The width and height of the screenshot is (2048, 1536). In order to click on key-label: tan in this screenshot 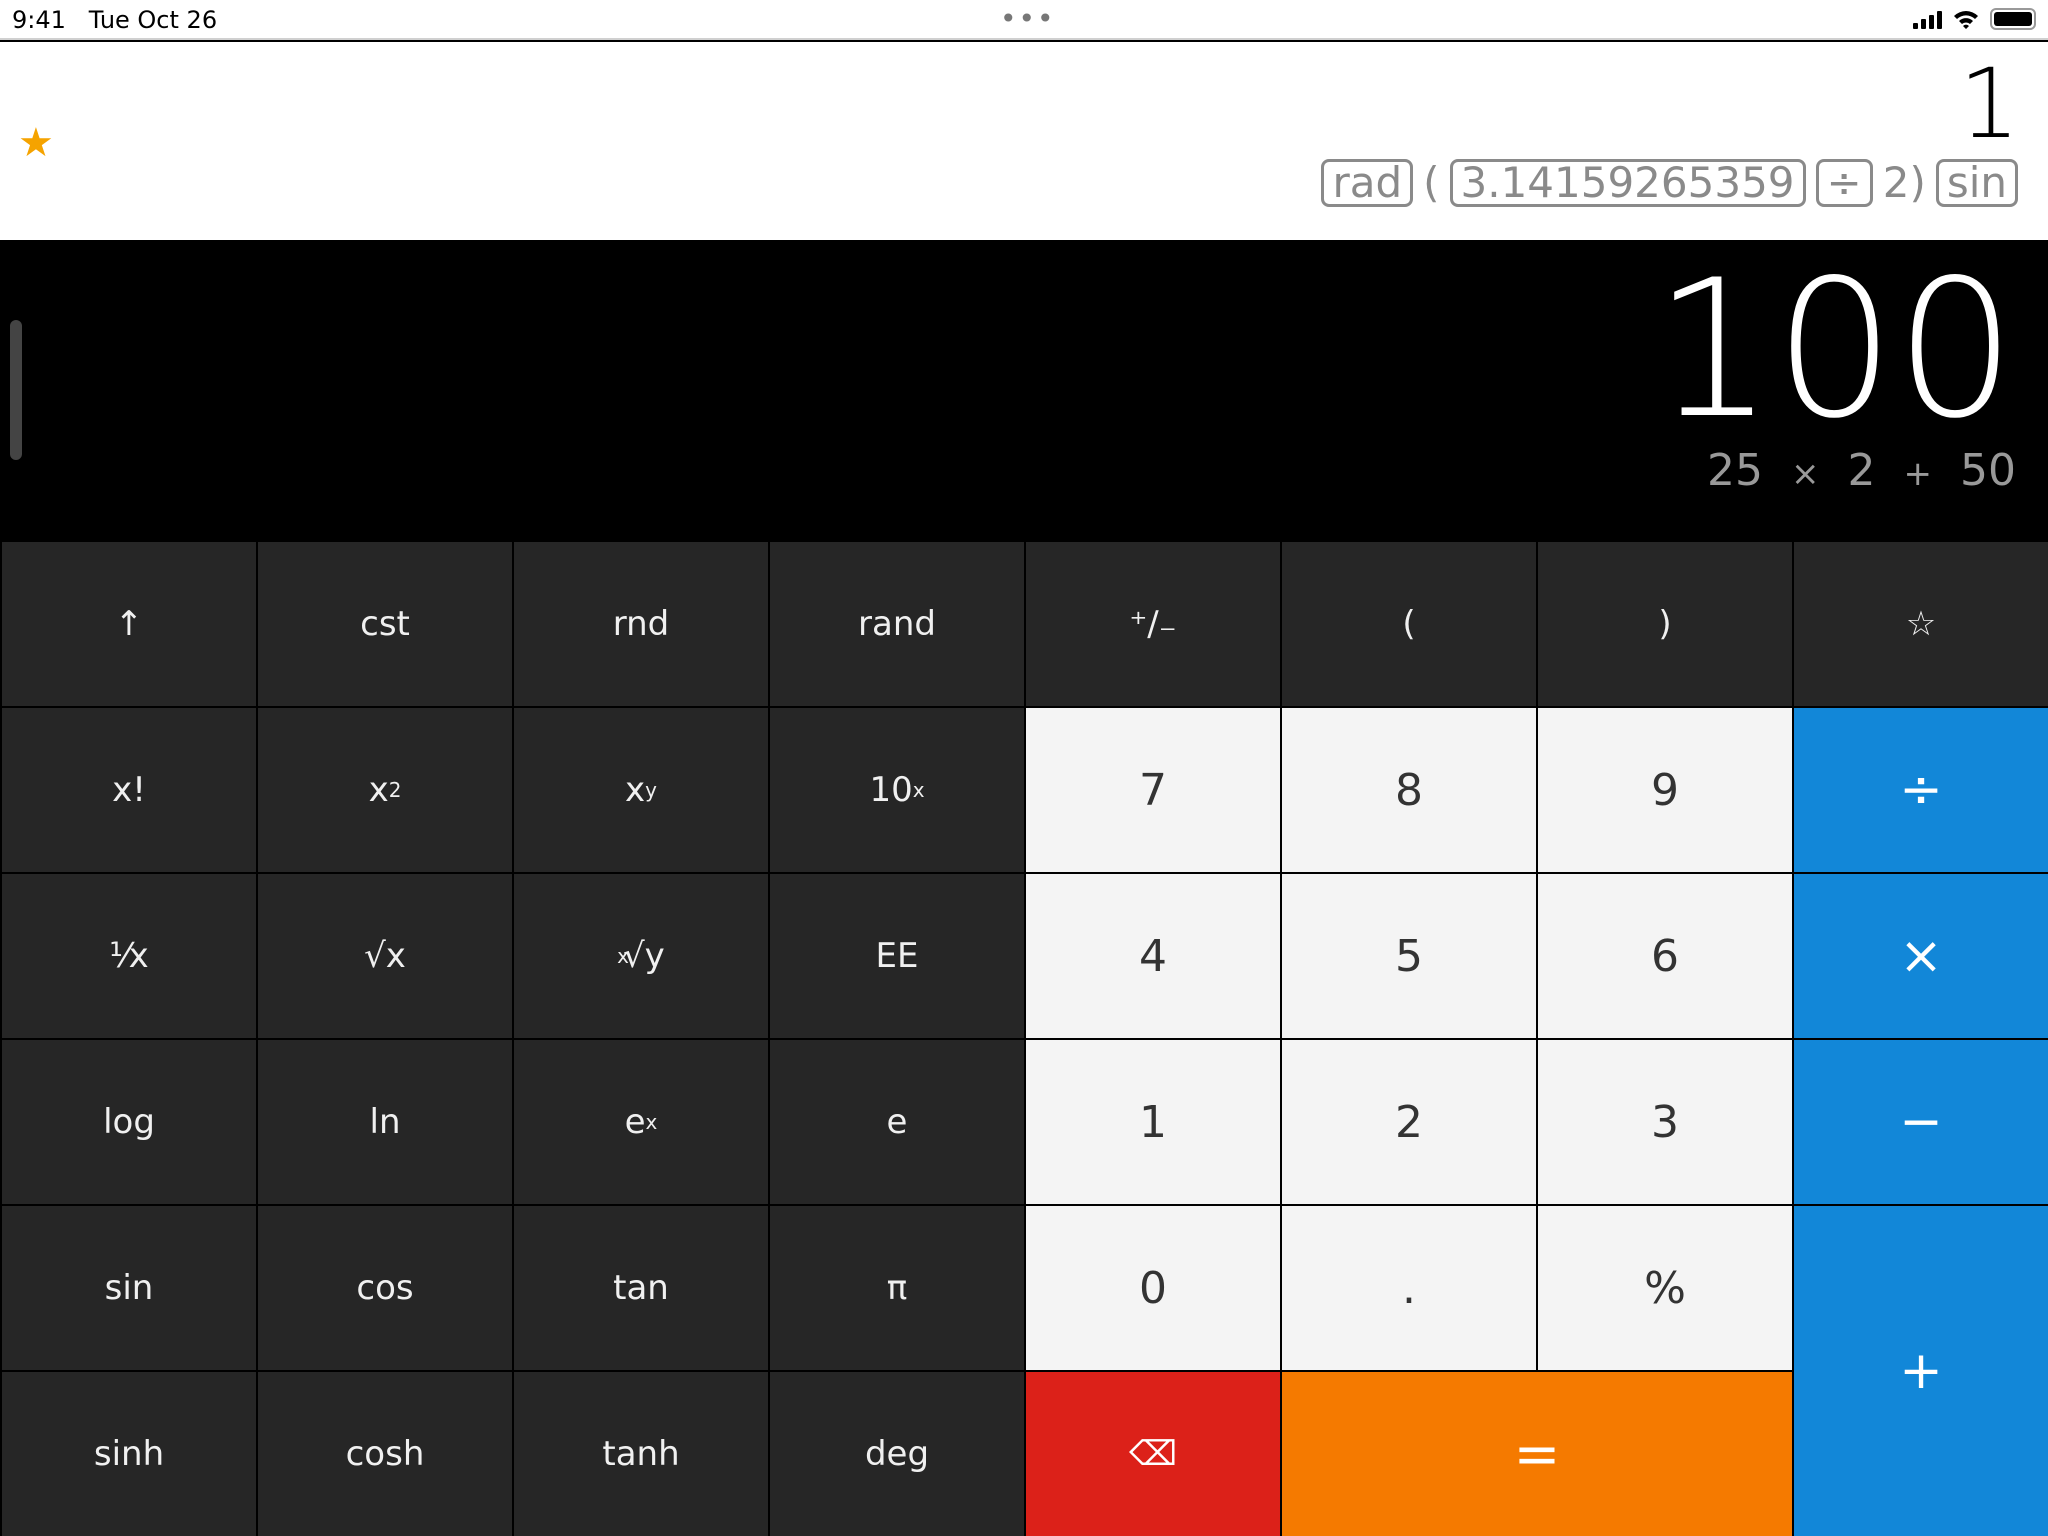, I will do `click(641, 1288)`.